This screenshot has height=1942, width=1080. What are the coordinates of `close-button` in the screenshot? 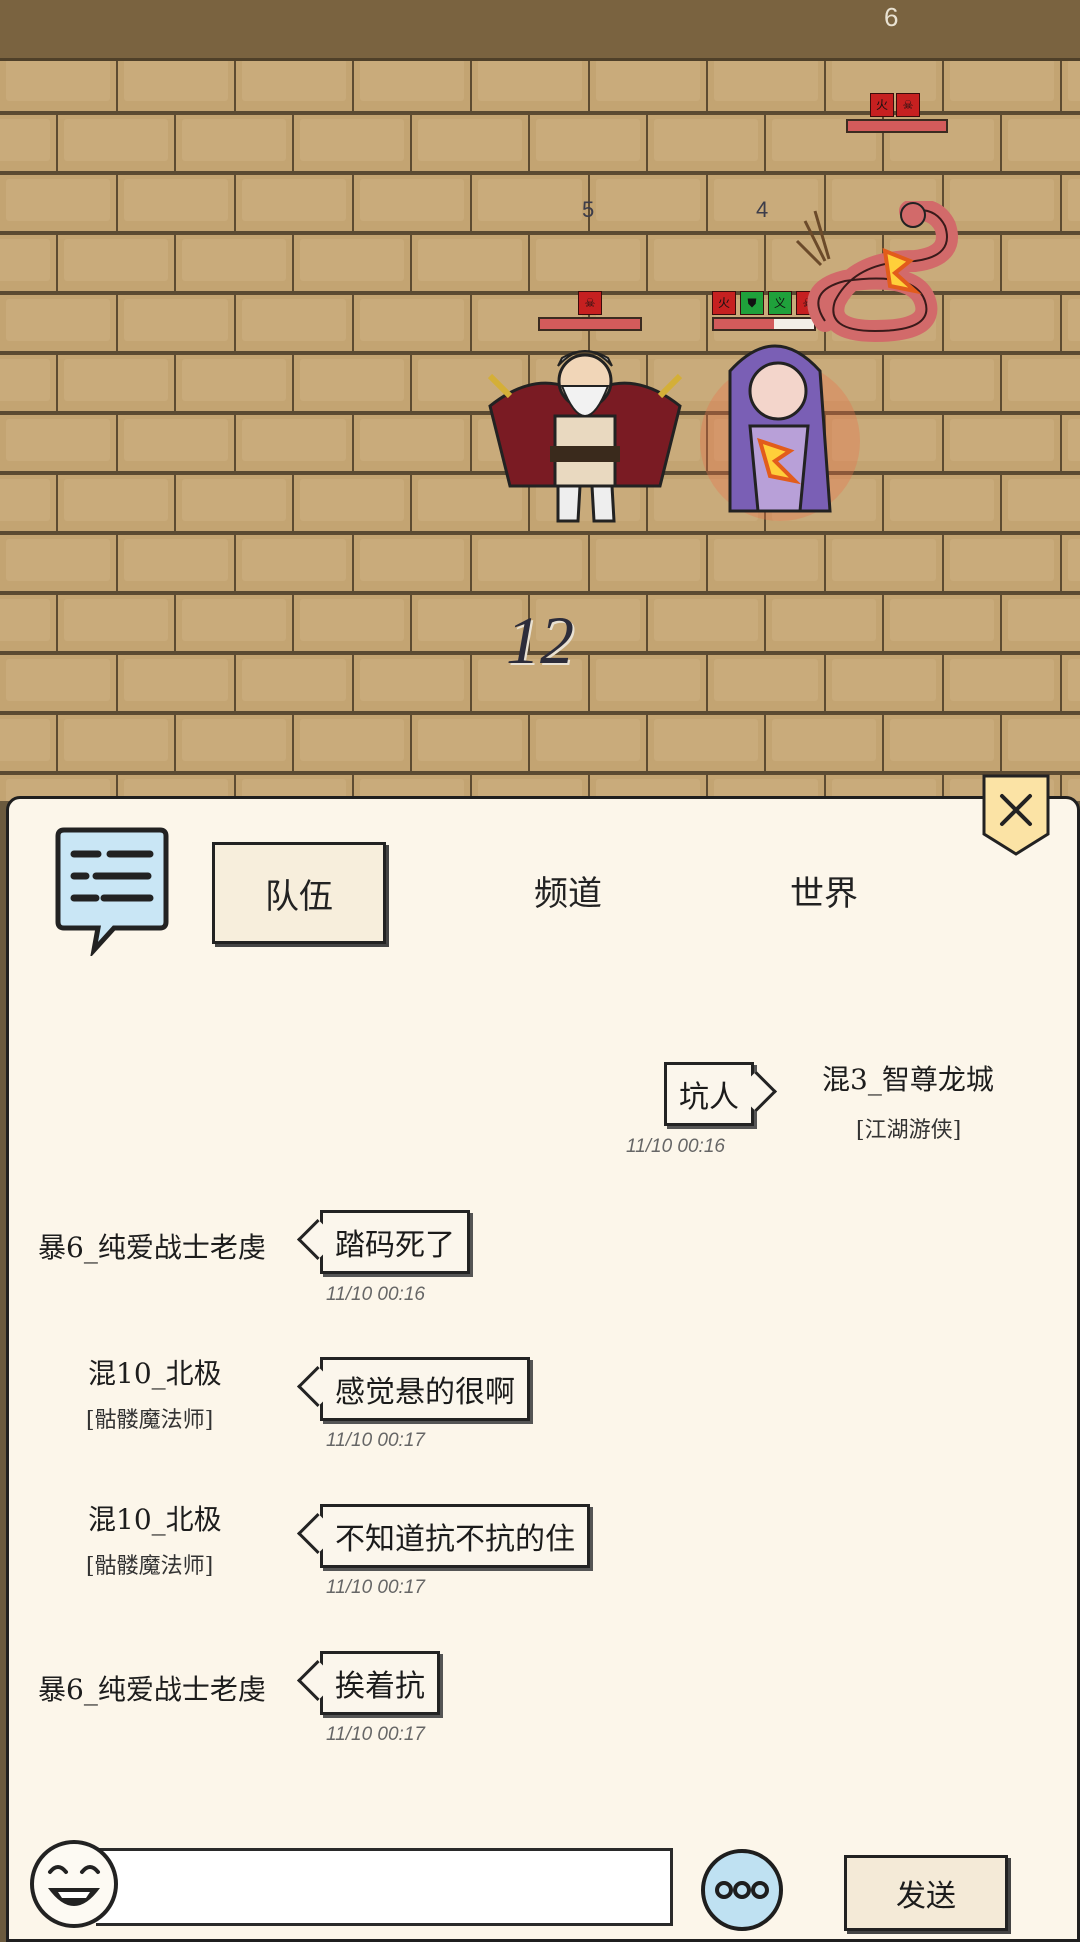 It's located at (1016, 815).